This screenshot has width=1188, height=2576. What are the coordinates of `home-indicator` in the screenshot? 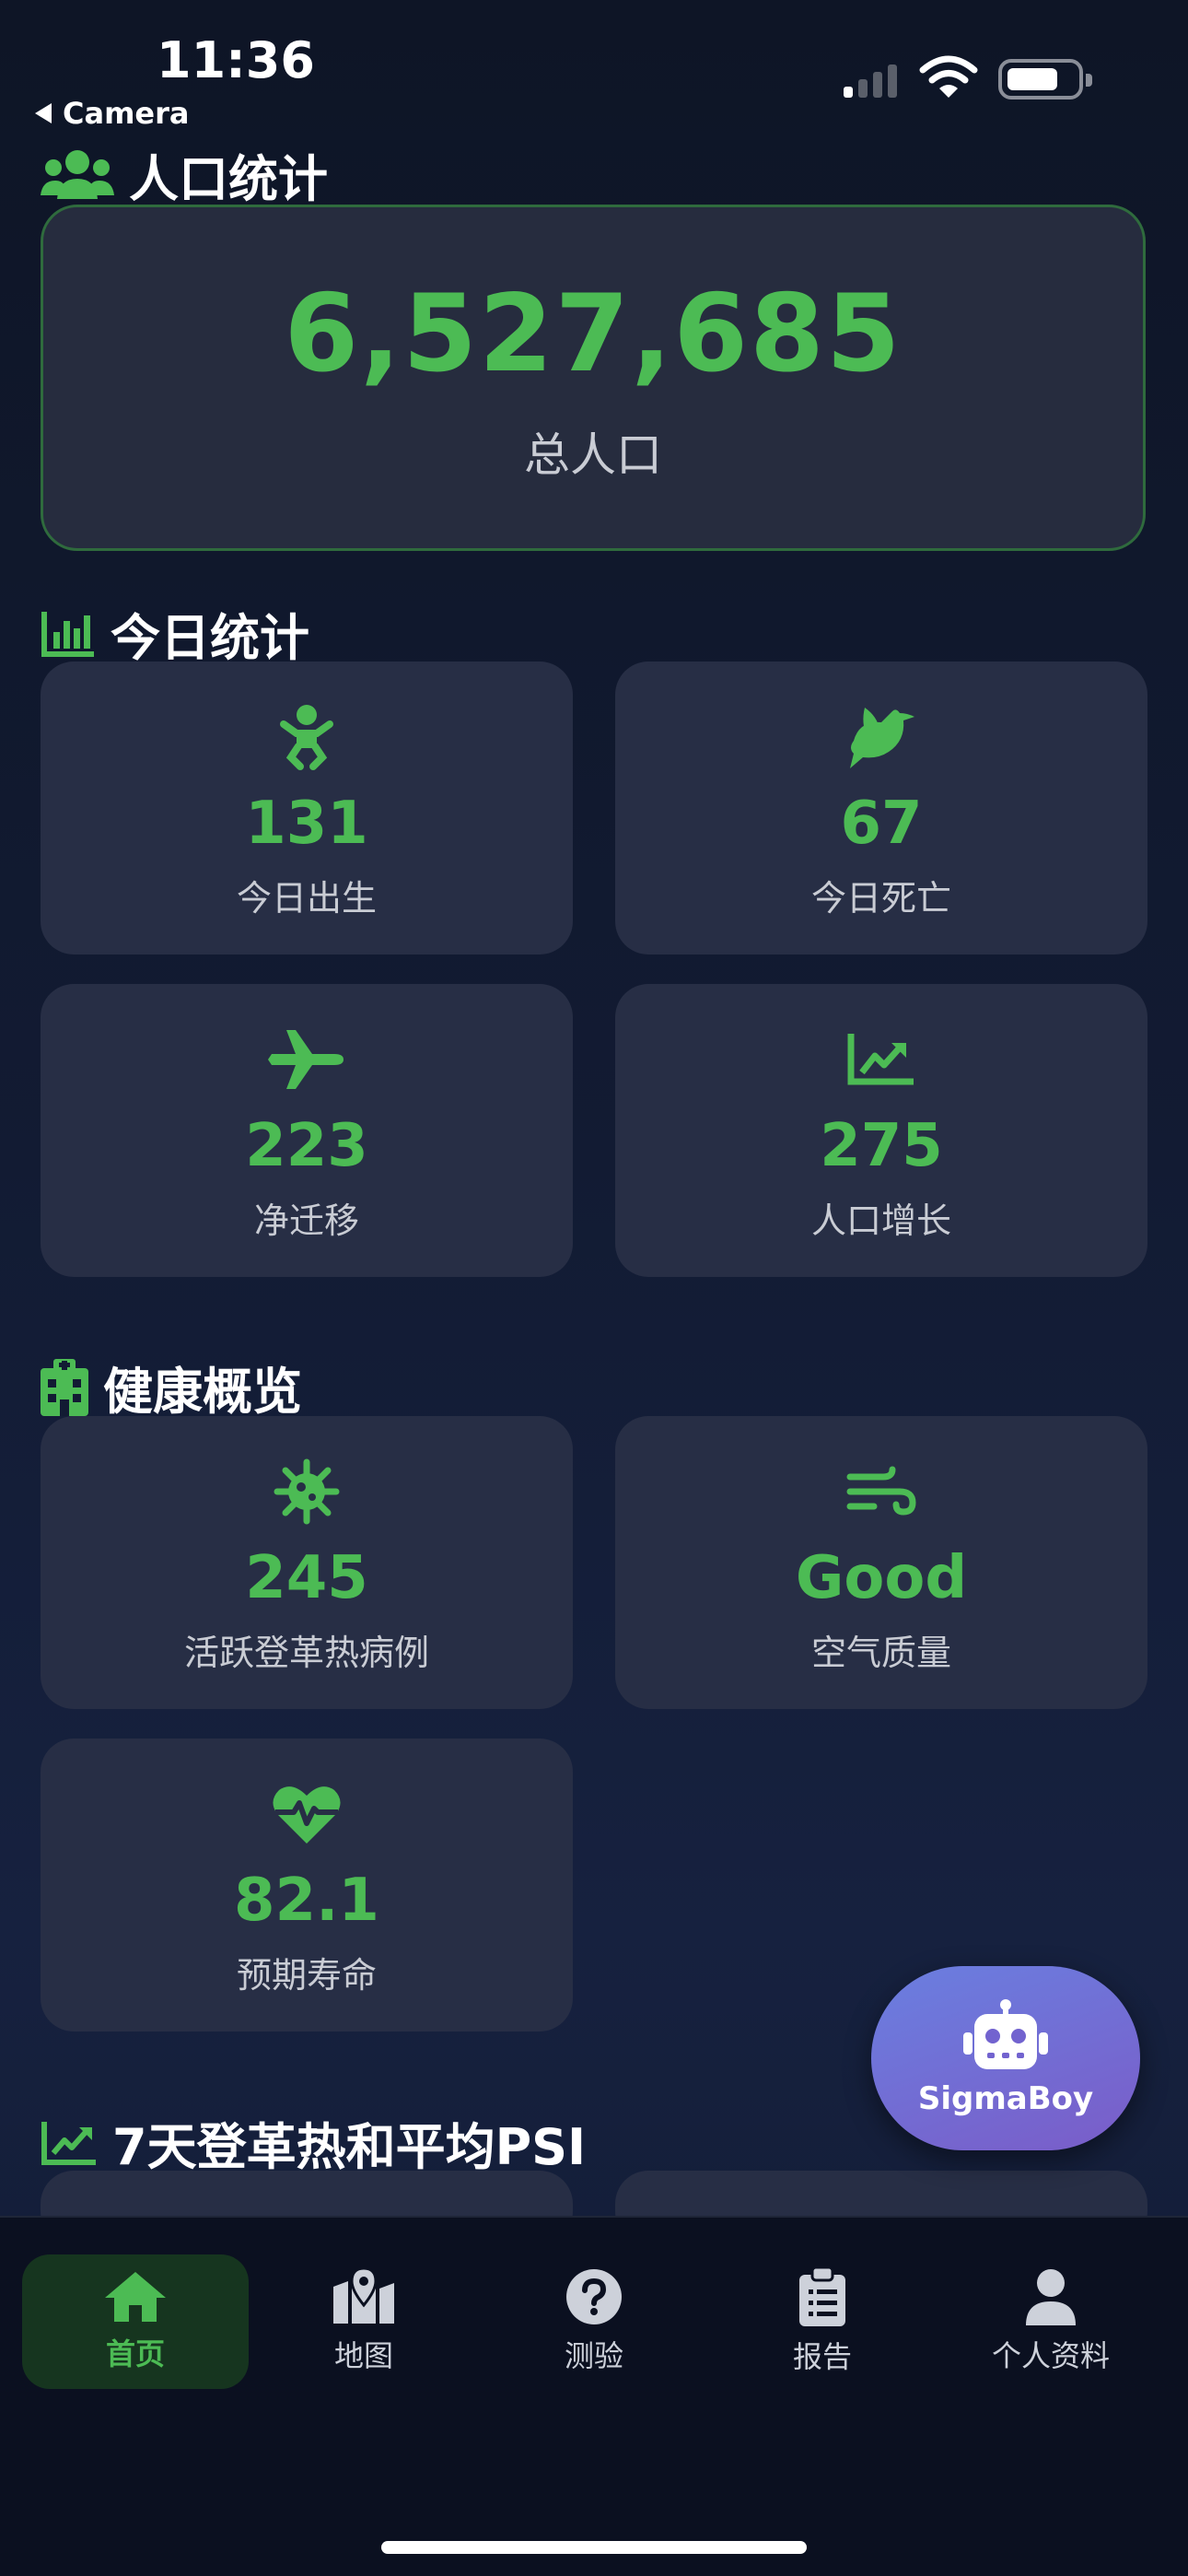 It's located at (594, 2547).